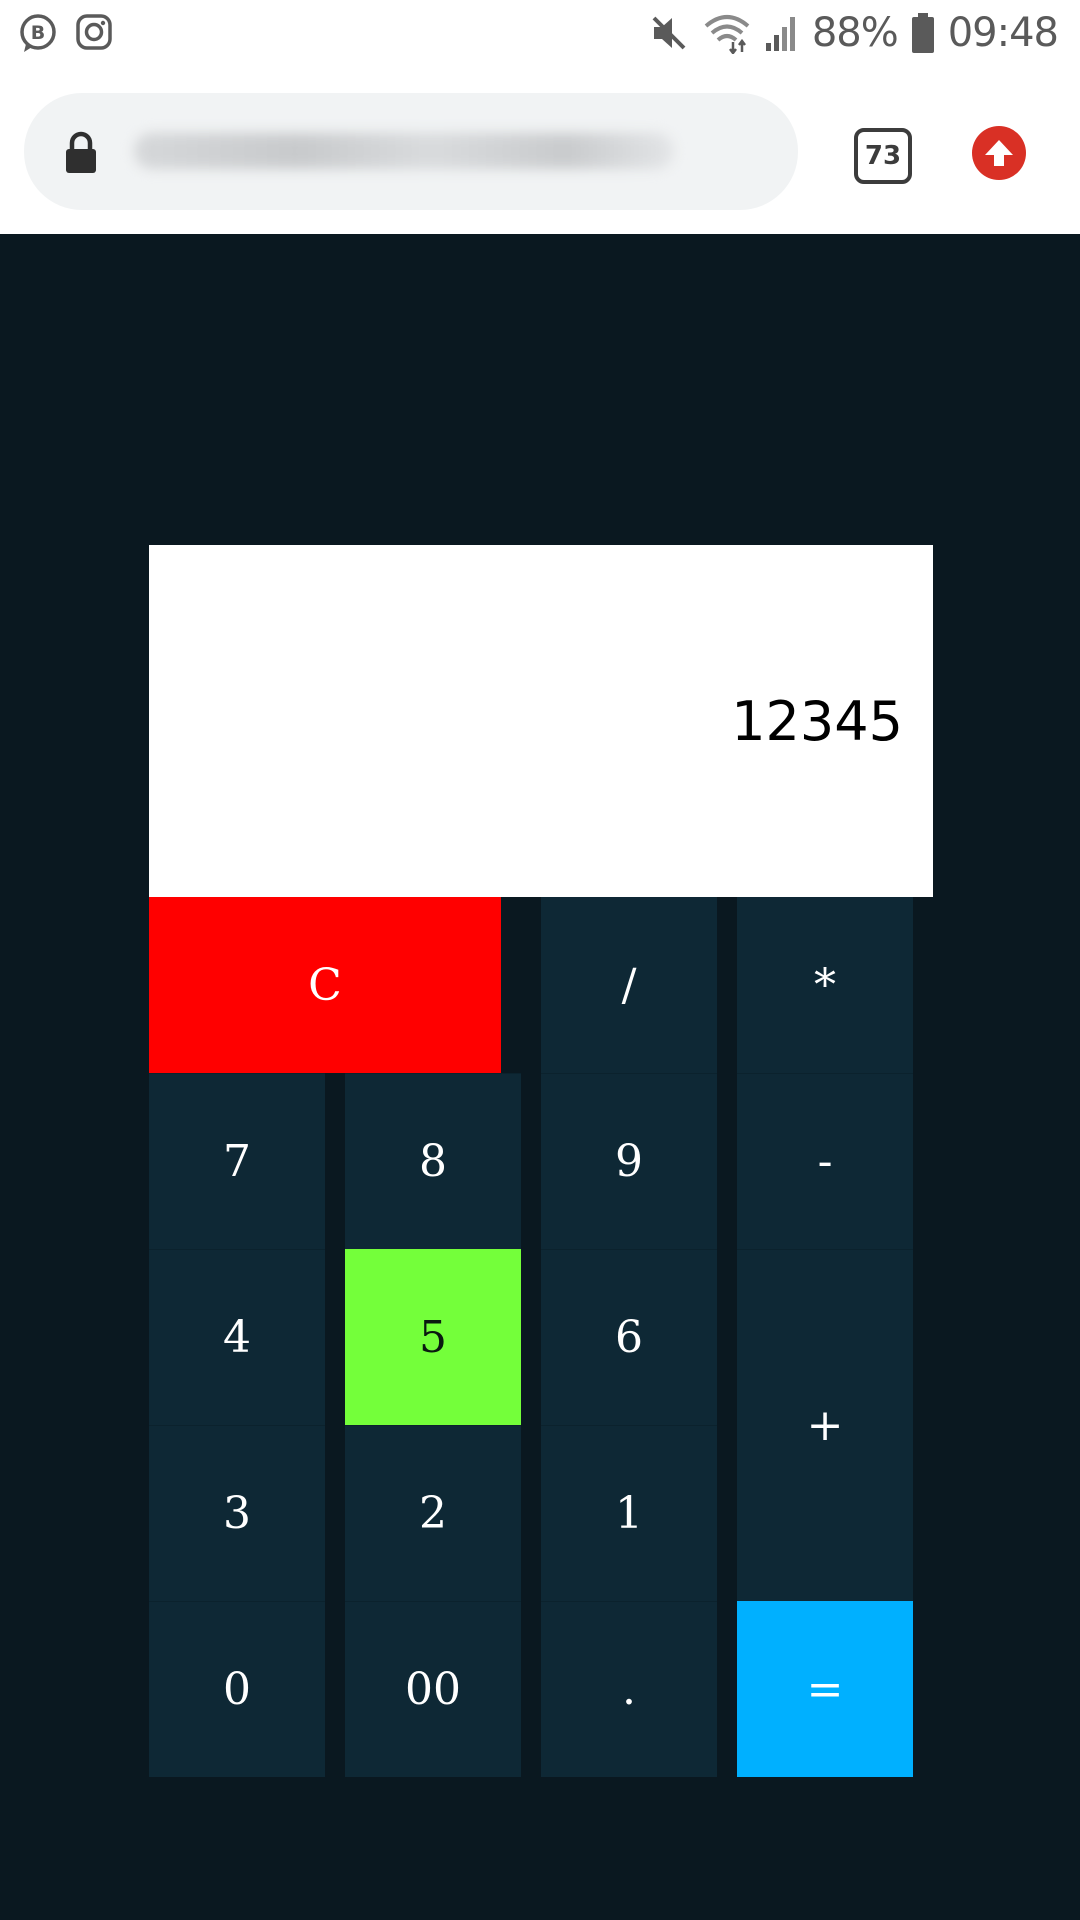 The image size is (1080, 1920). Describe the element at coordinates (629, 985) in the screenshot. I see `divide-button: /` at that location.